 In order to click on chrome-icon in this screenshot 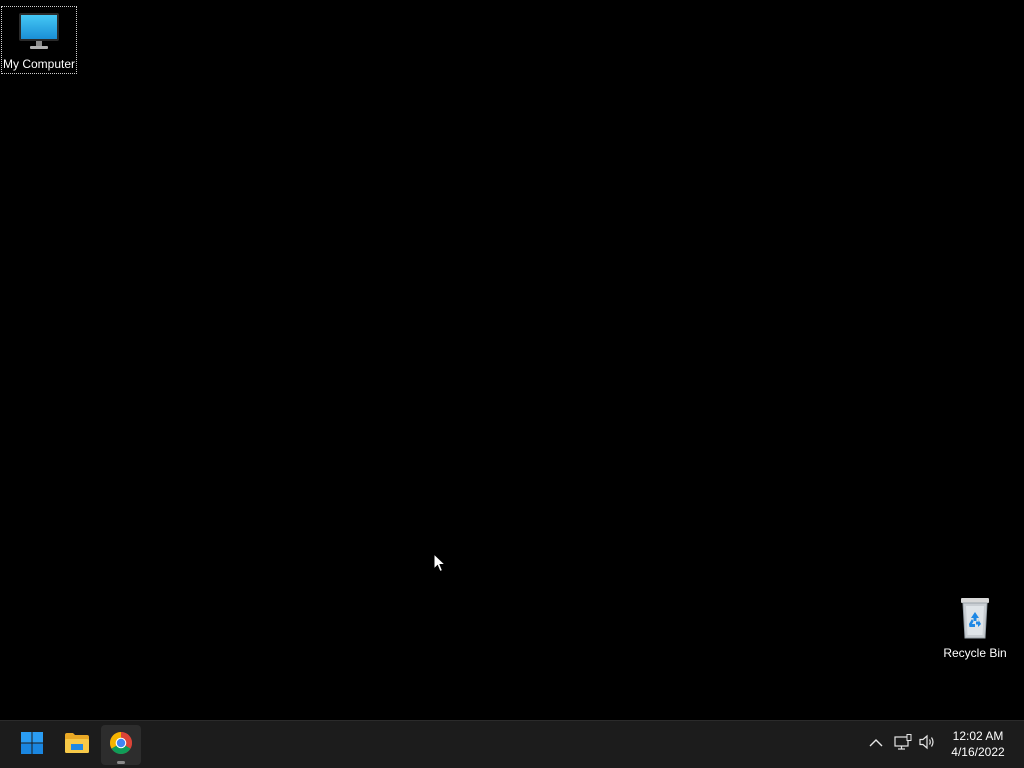, I will do `click(121, 745)`.